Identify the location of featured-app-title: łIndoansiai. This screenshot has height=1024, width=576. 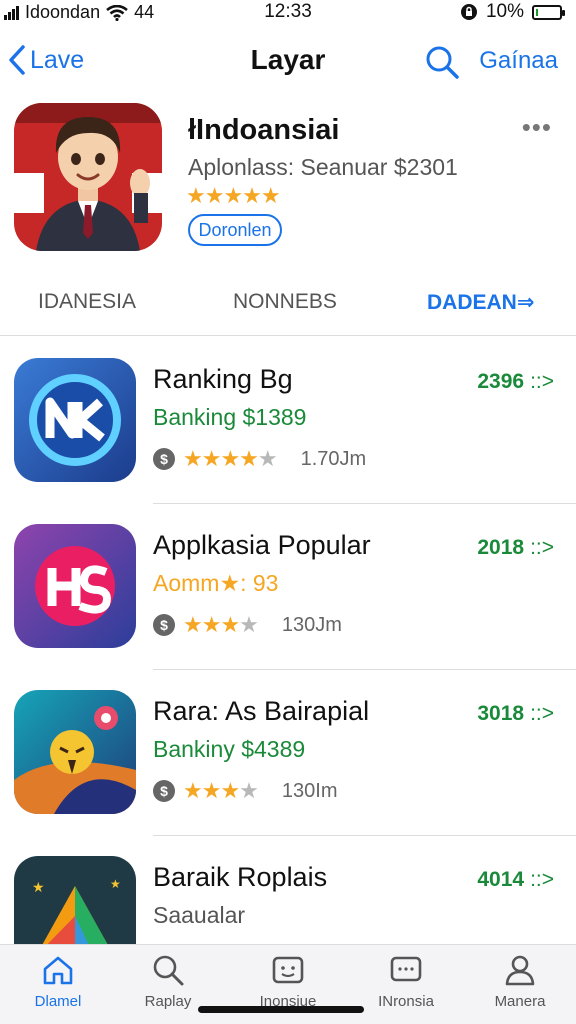
(264, 130).